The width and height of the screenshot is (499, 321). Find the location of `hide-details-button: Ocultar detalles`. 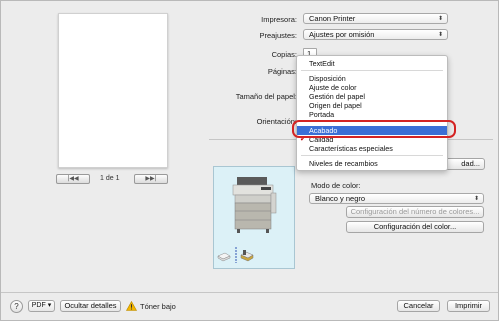

hide-details-button: Ocultar detalles is located at coordinates (90, 306).